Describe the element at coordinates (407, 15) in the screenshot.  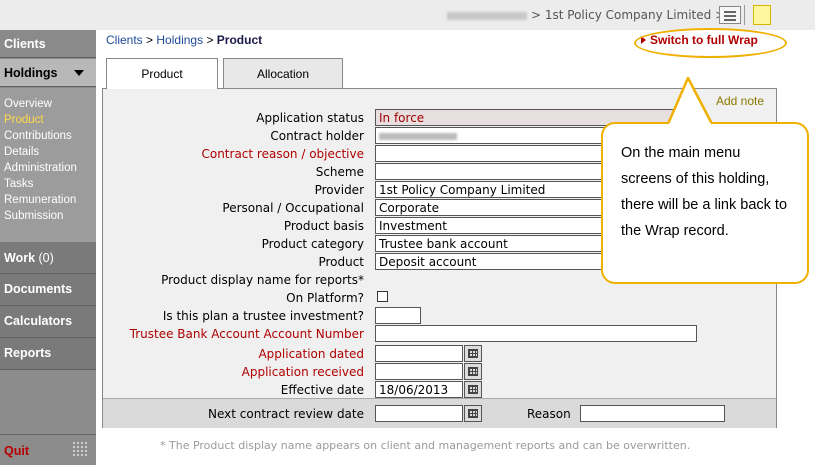
I see `top-bar: > 1st Policy Company Limited > >` at that location.